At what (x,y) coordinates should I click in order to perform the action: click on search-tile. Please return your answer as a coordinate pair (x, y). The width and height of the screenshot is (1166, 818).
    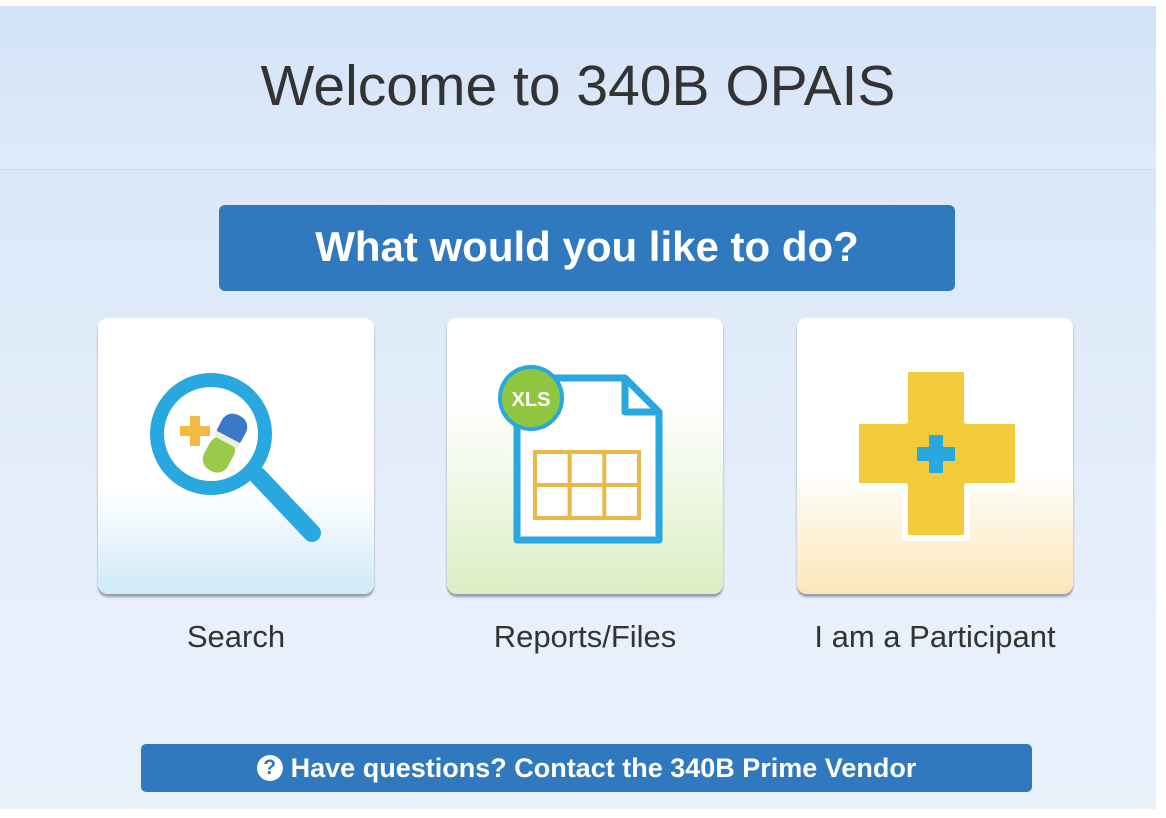
    Looking at the image, I should click on (236, 456).